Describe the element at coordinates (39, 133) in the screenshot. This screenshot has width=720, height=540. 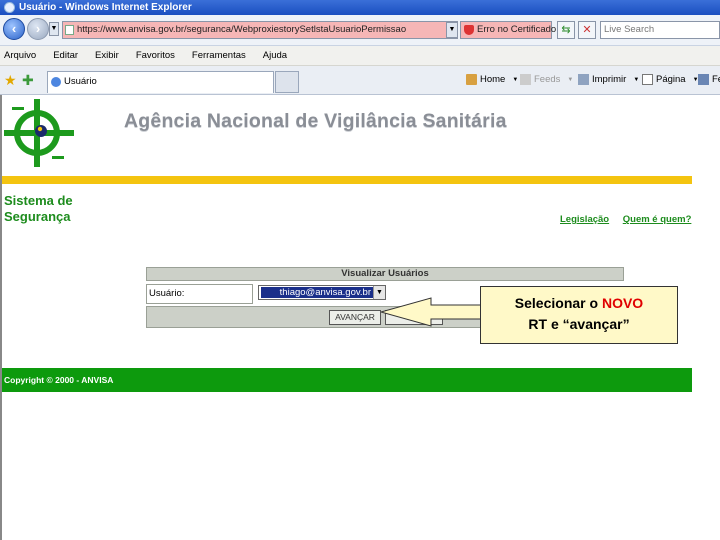
I see `anvisa-logo` at that location.